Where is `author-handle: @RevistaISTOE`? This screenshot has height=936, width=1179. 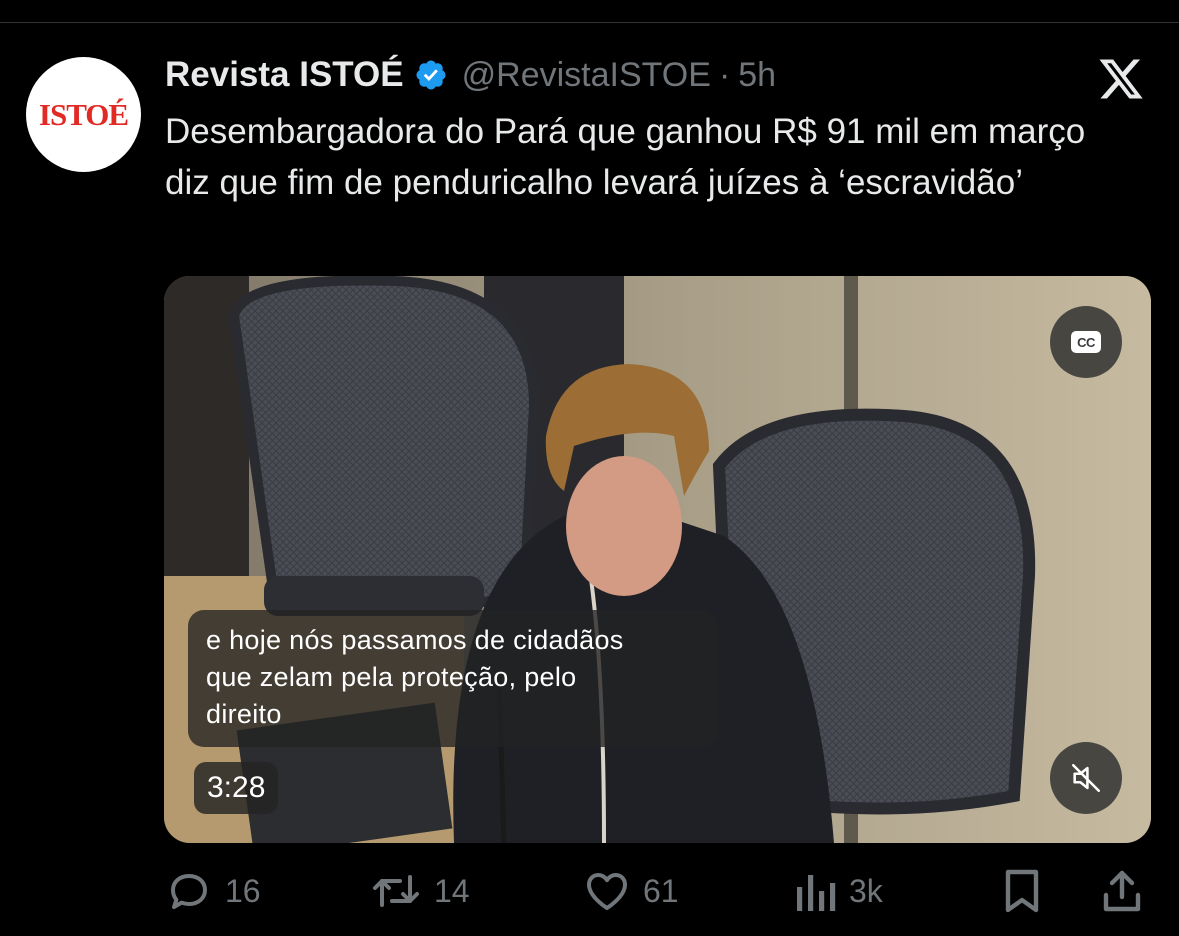
author-handle: @RevistaISTOE is located at coordinates (586, 75).